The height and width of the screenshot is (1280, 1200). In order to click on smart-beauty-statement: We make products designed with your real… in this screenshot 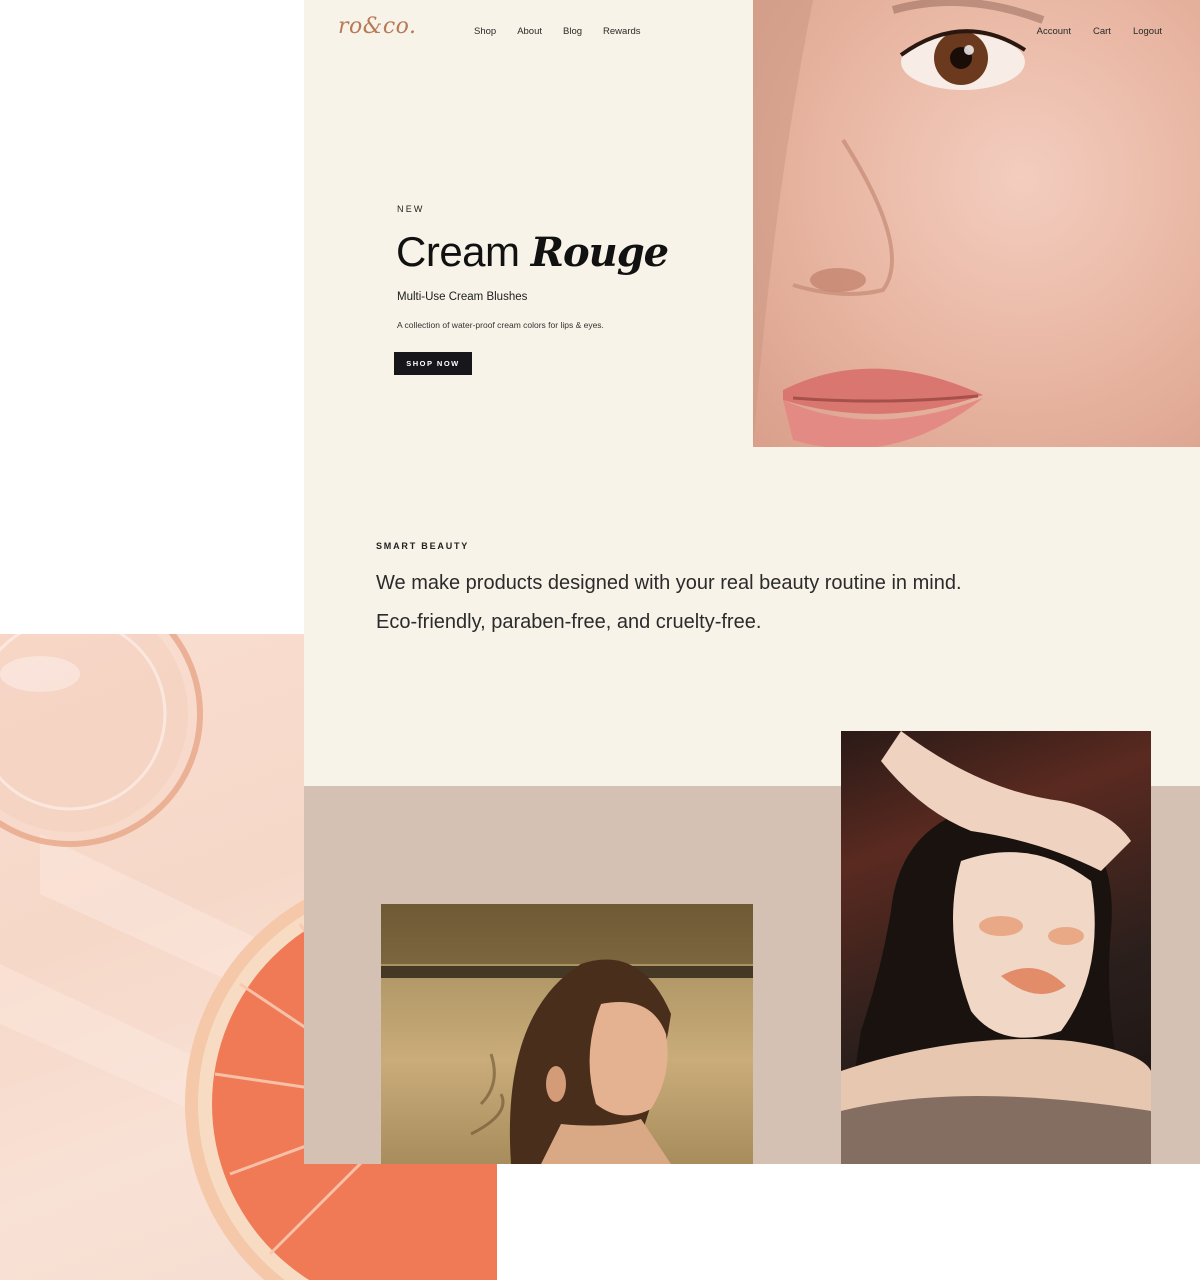, I will do `click(756, 602)`.